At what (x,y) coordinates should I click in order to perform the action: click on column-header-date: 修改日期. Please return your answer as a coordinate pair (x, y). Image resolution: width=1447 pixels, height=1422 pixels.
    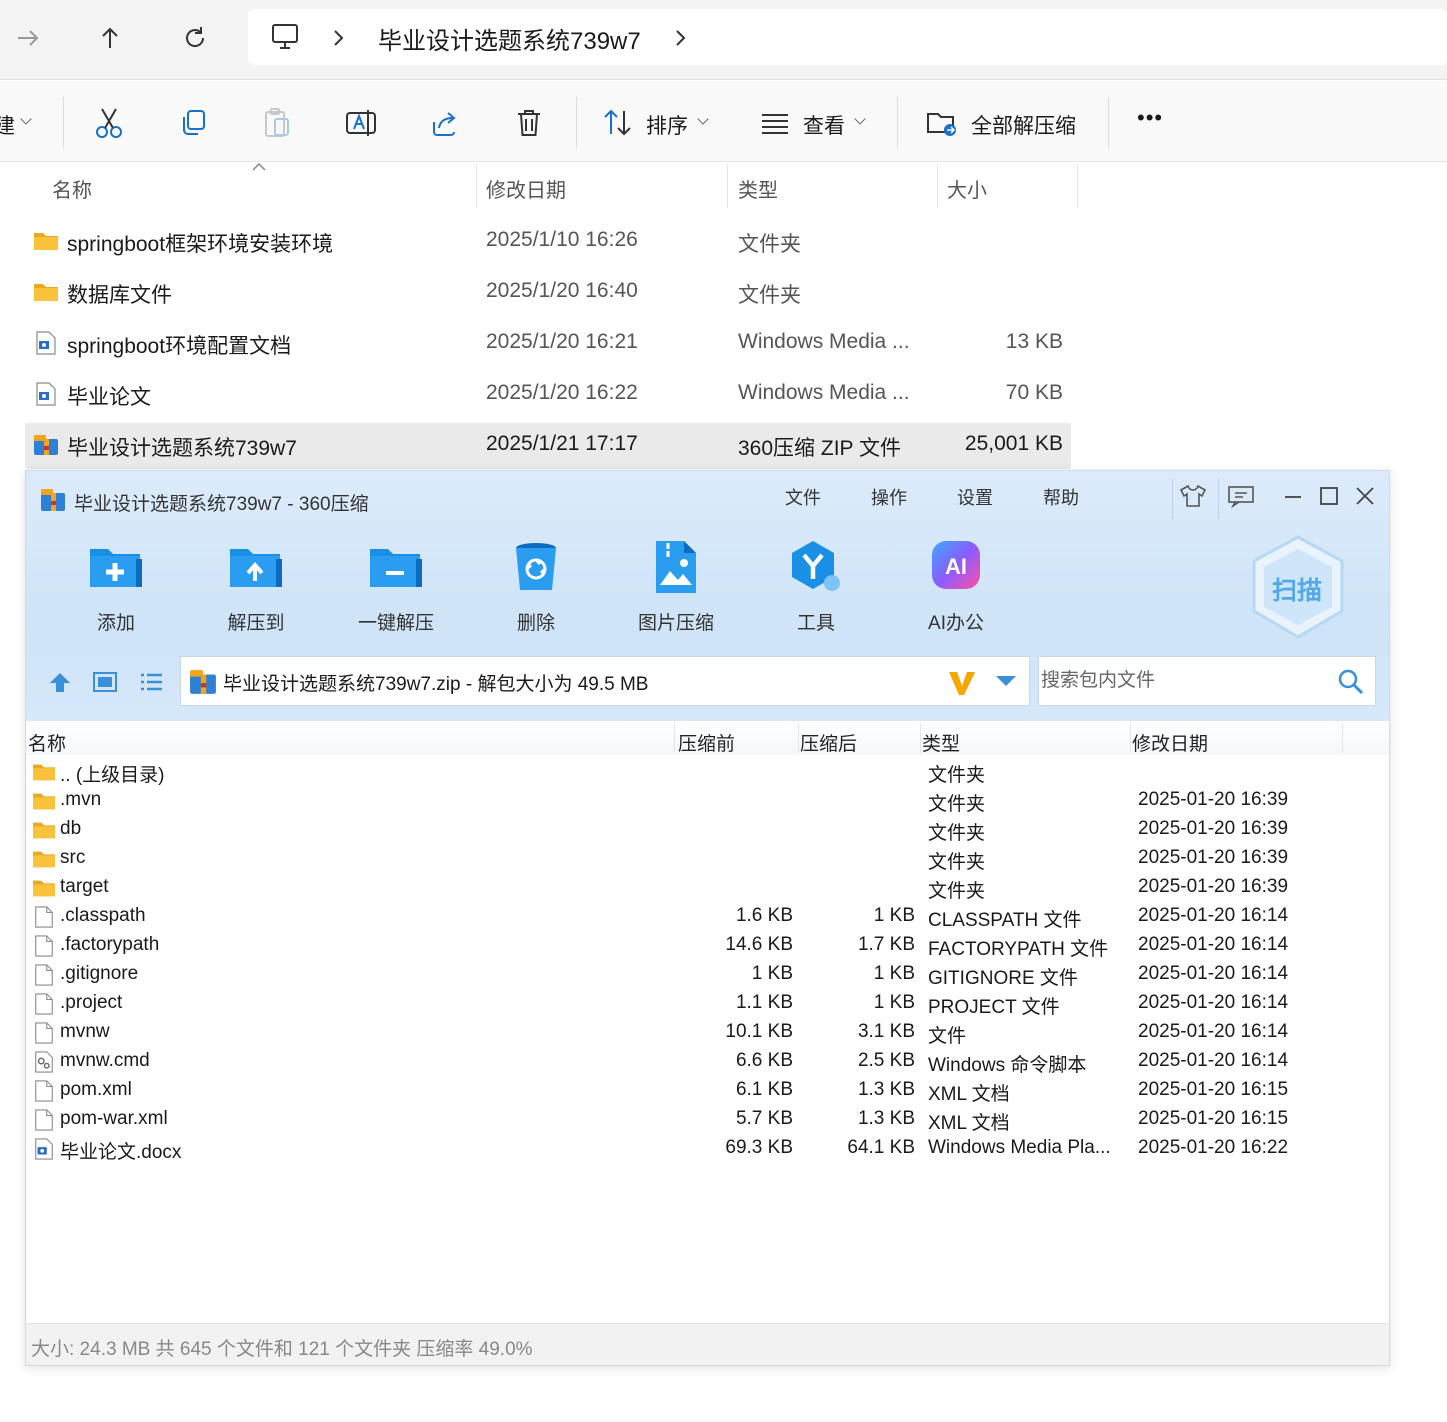
    Looking at the image, I should click on (526, 188).